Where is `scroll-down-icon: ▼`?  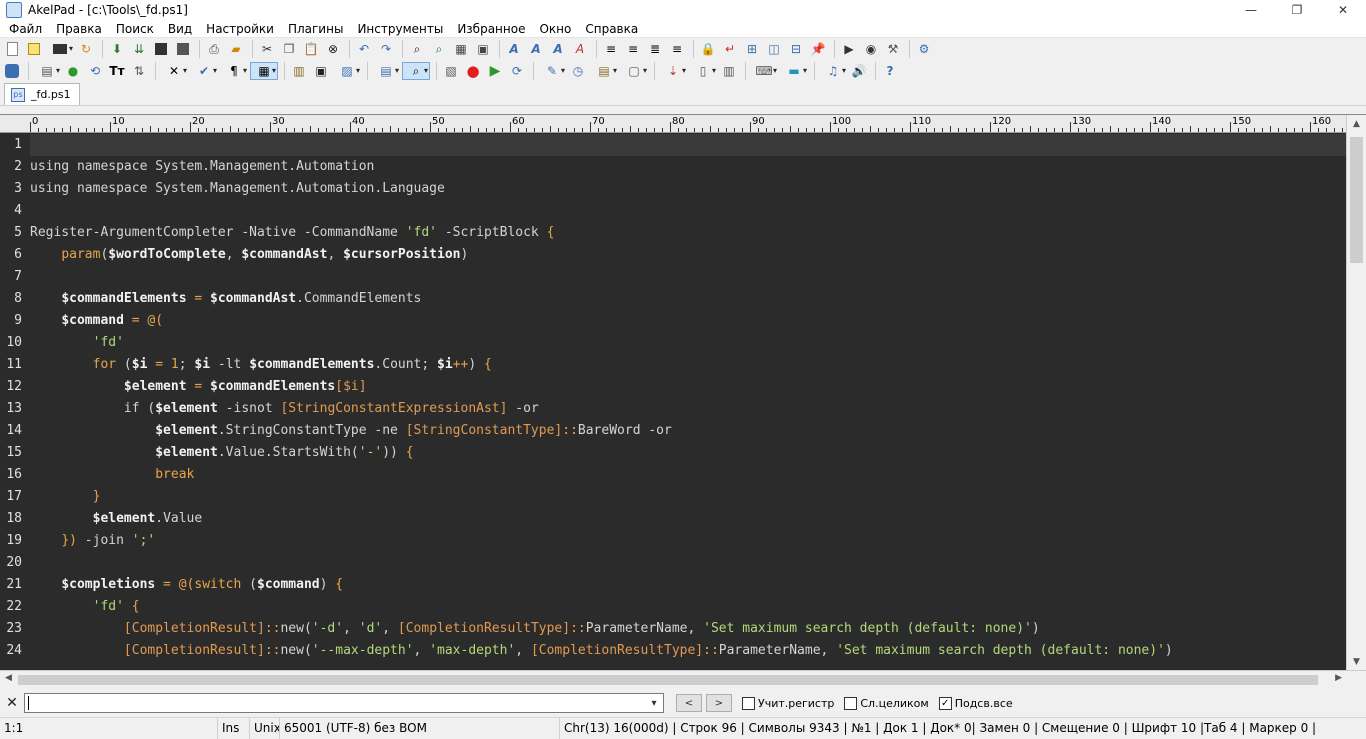
scroll-down-icon: ▼ is located at coordinates (1356, 662).